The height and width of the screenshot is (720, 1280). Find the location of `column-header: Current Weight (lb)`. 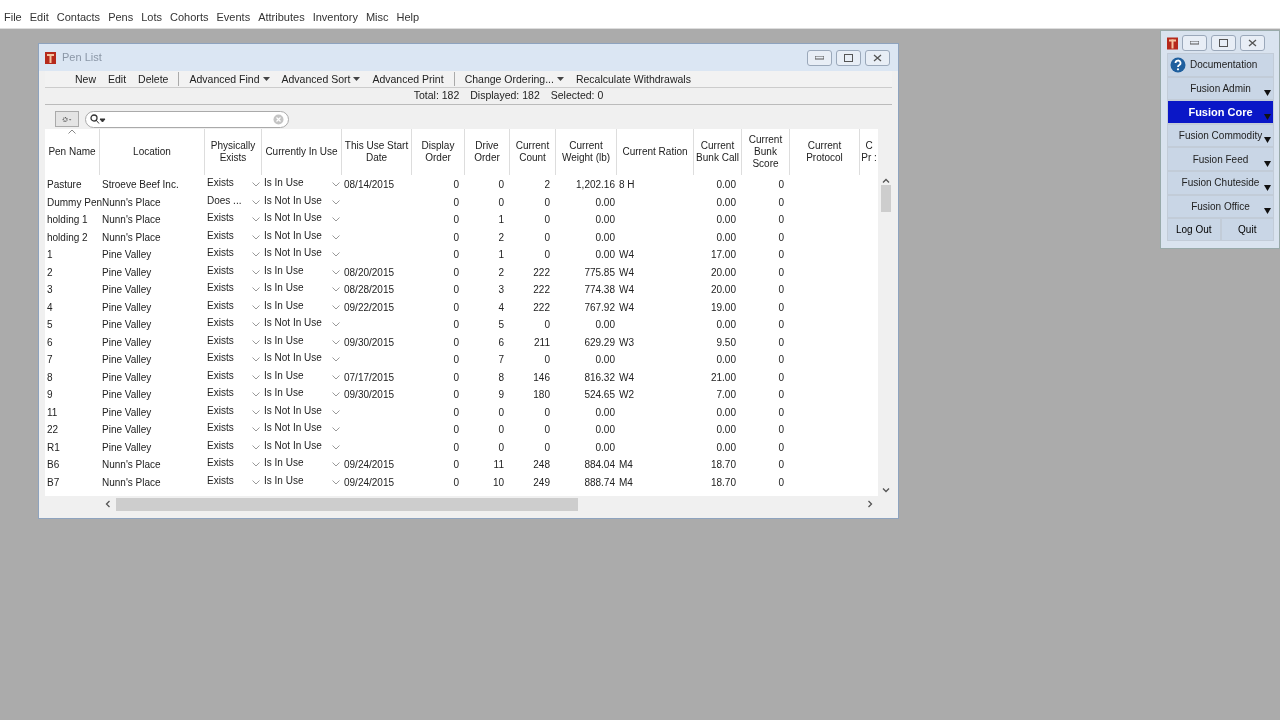

column-header: Current Weight (lb) is located at coordinates (586, 152).